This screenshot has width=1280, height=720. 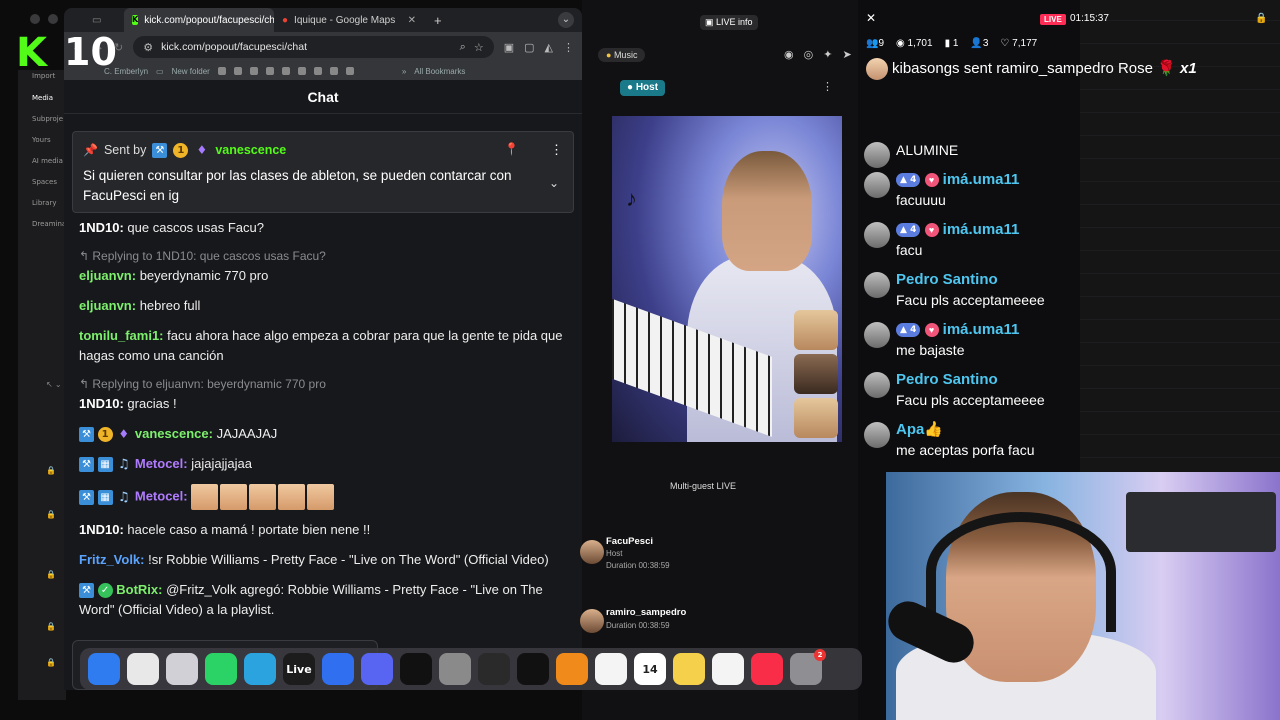 What do you see at coordinates (554, 183) in the screenshot?
I see `chevron-down-icon: ⌄` at bounding box center [554, 183].